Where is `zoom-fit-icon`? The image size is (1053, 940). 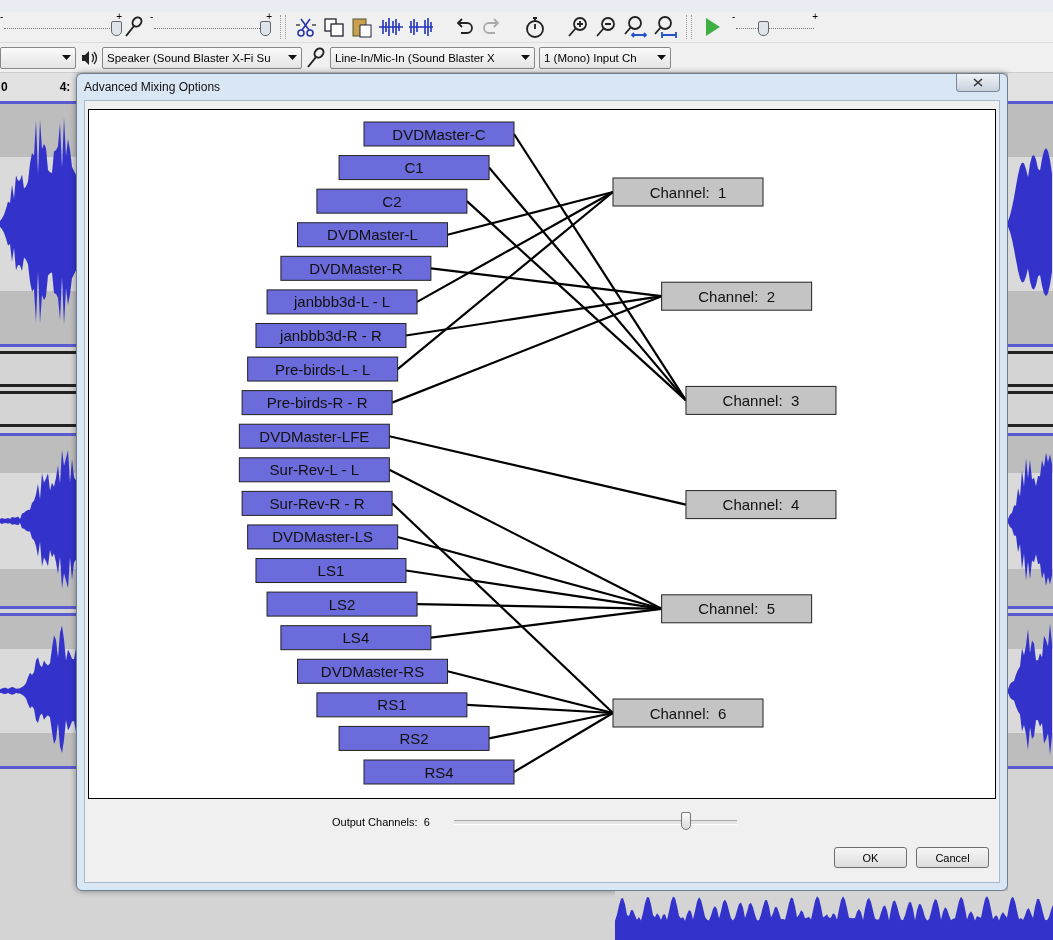 zoom-fit-icon is located at coordinates (635, 27).